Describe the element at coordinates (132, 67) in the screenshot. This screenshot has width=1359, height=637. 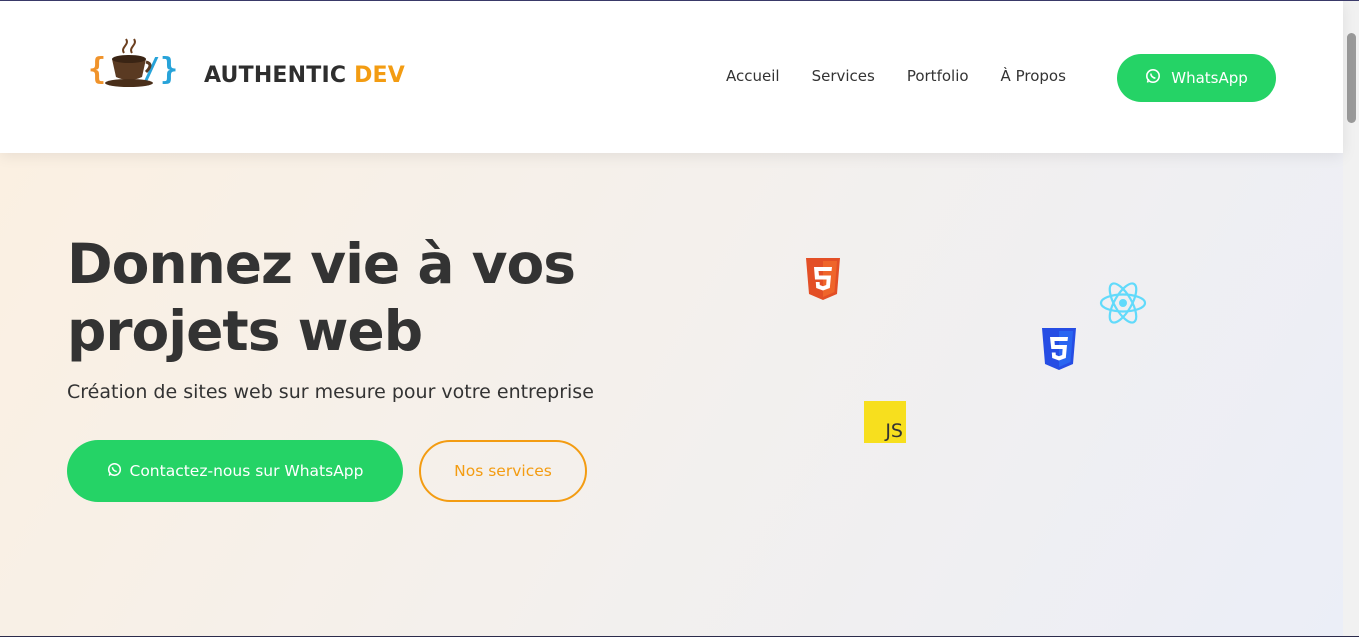
I see `coffee-code-logo-icon: { /}` at that location.